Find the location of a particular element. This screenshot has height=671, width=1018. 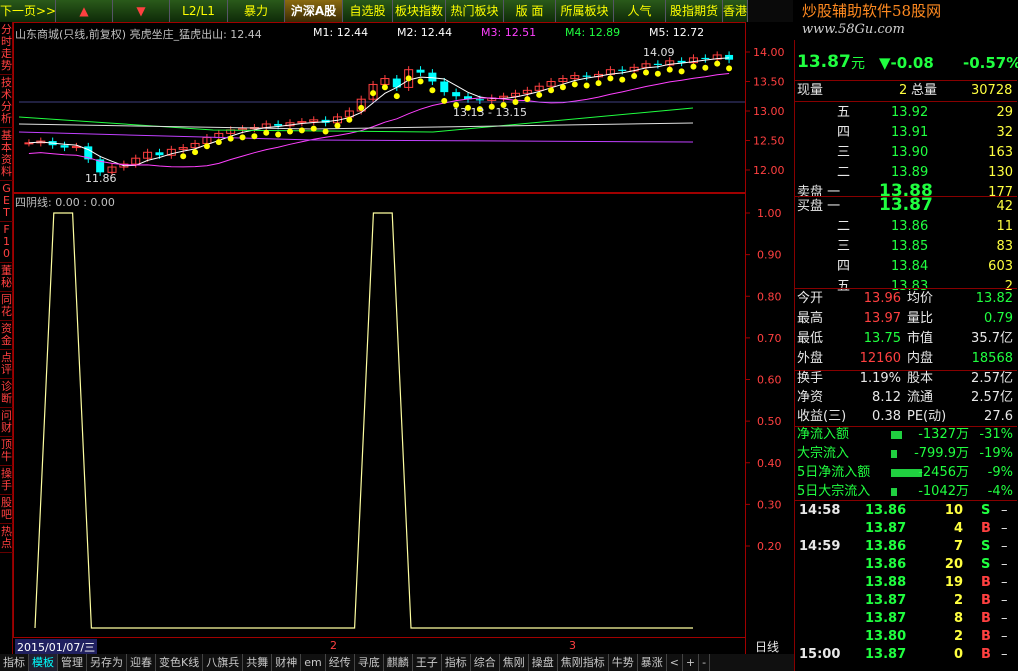

volume-now: 2 is located at coordinates (903, 90).